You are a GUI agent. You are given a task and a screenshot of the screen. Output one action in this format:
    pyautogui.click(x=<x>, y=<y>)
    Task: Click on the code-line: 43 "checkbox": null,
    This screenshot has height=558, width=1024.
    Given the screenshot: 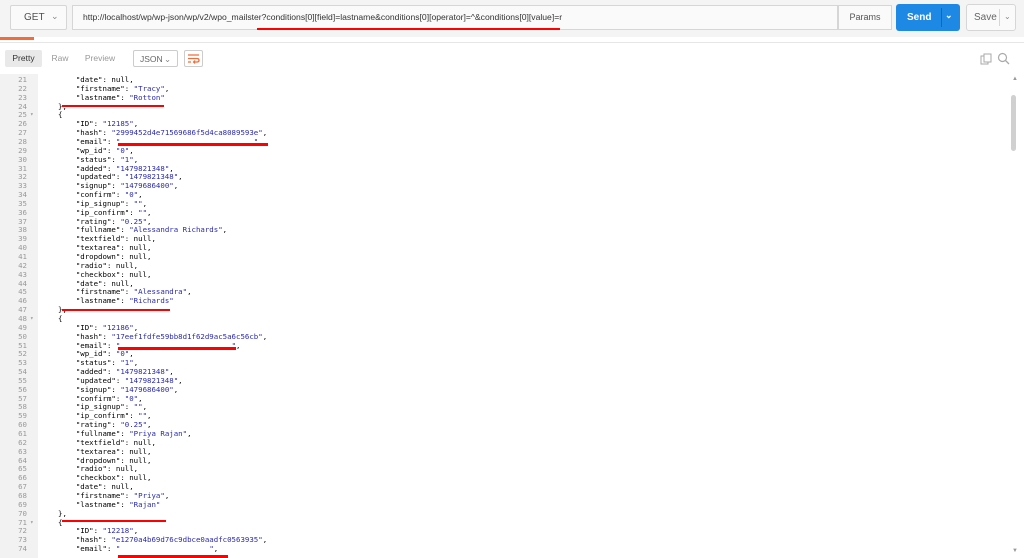 What is the action you would take?
    pyautogui.click(x=505, y=275)
    